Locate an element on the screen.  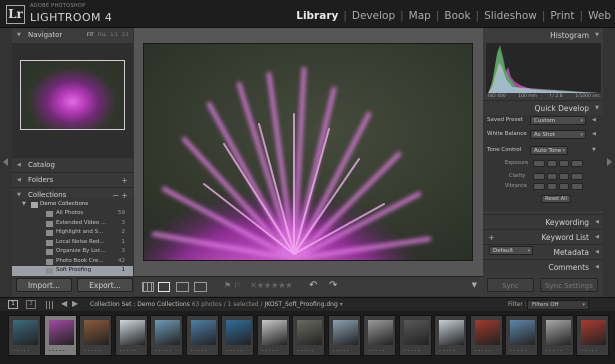
collection-row: Extended Video ... 3 is located at coordinates (72, 224).